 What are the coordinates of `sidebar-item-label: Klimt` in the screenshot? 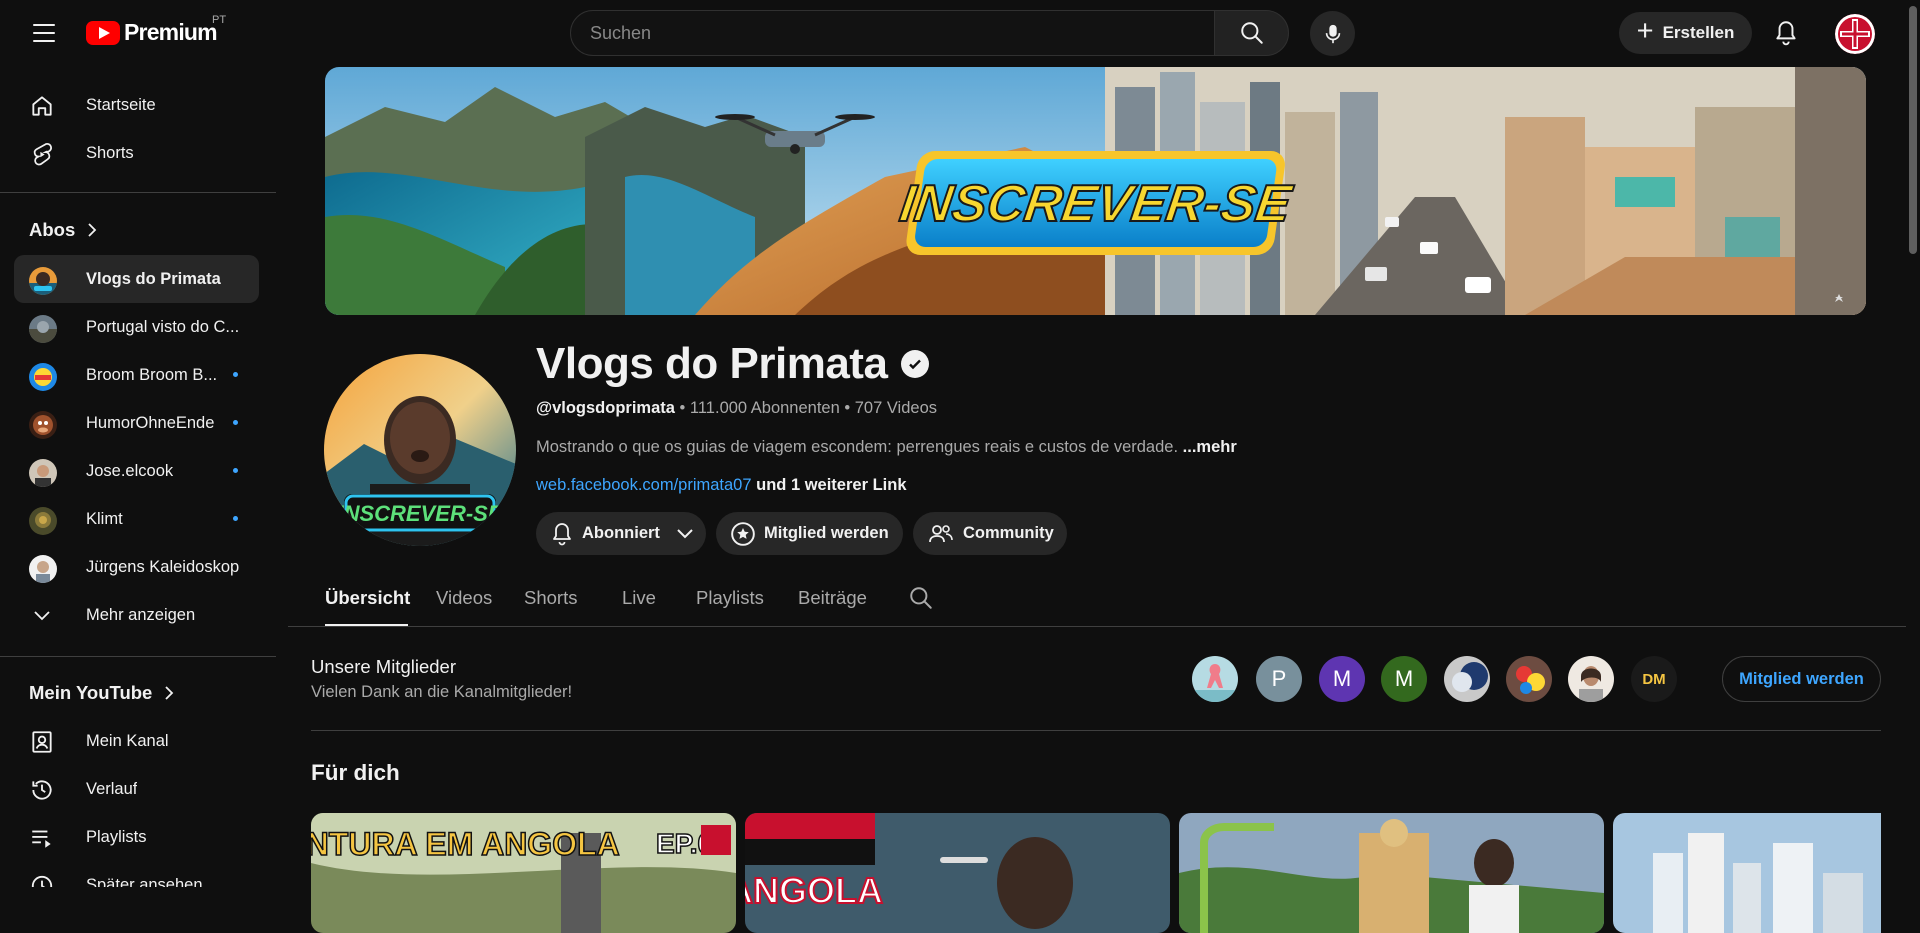 It's located at (104, 519).